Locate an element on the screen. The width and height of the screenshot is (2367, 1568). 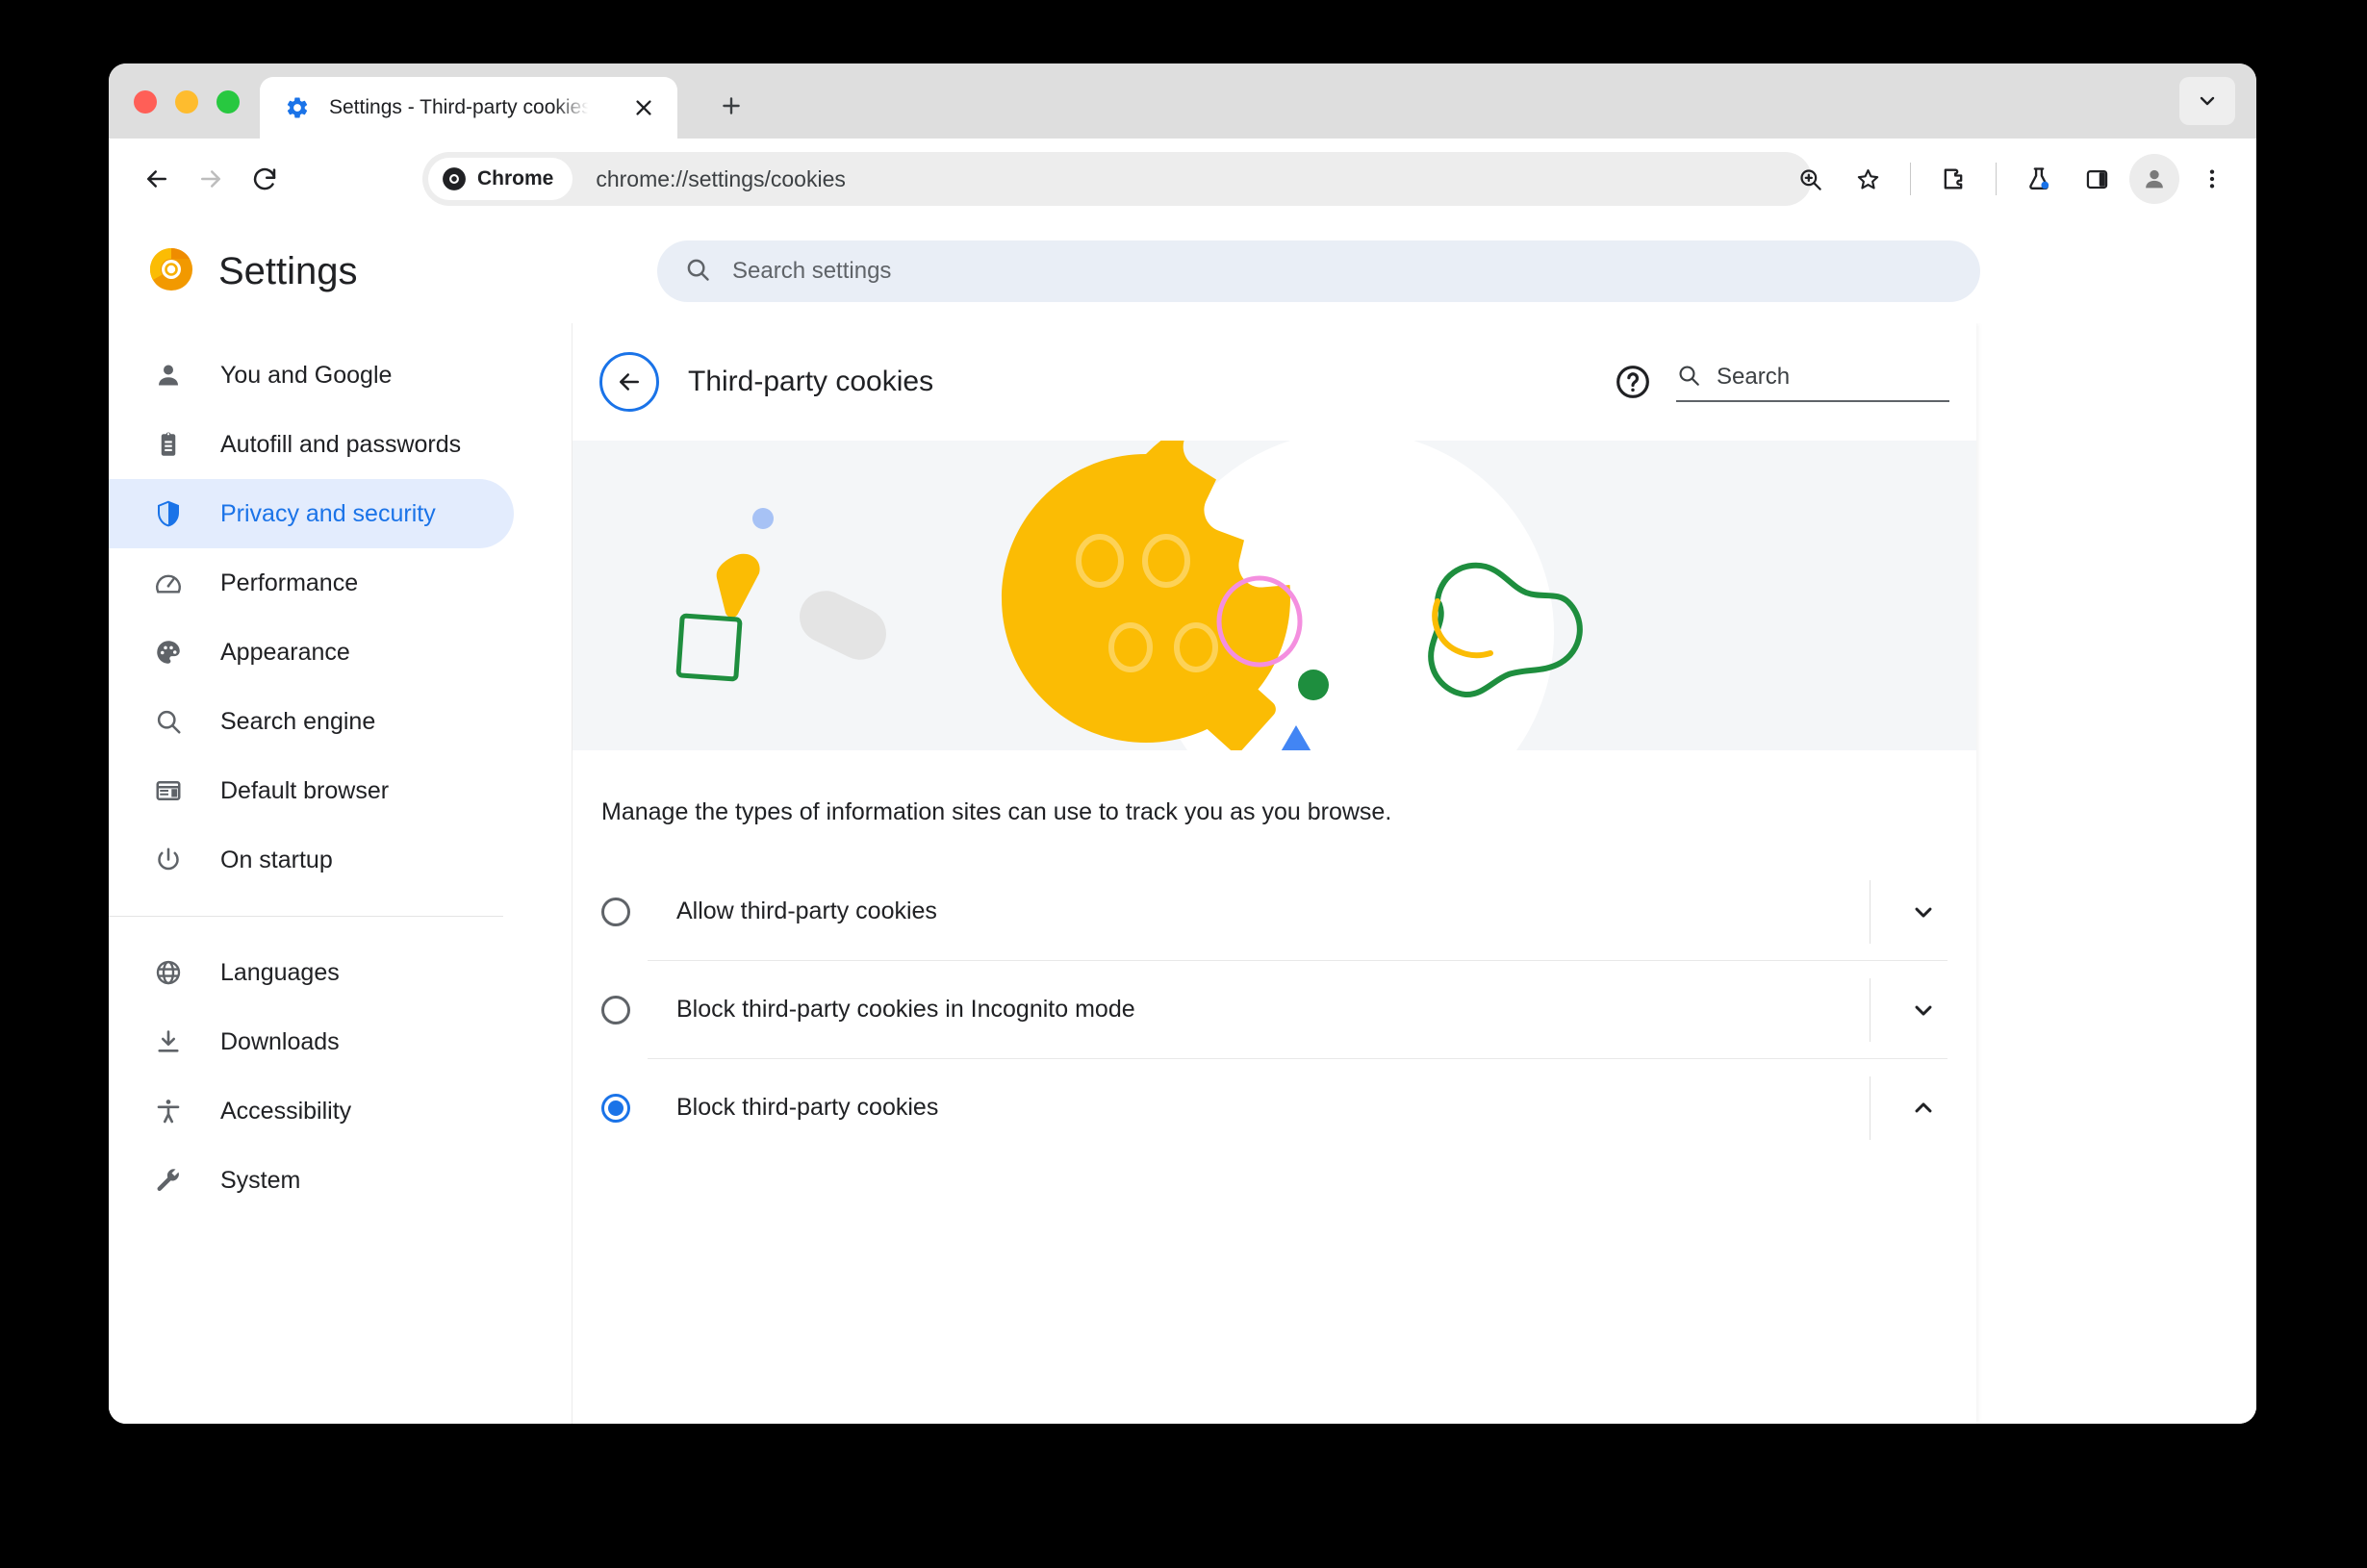
sidebar-item-label: Languages is located at coordinates (280, 972).